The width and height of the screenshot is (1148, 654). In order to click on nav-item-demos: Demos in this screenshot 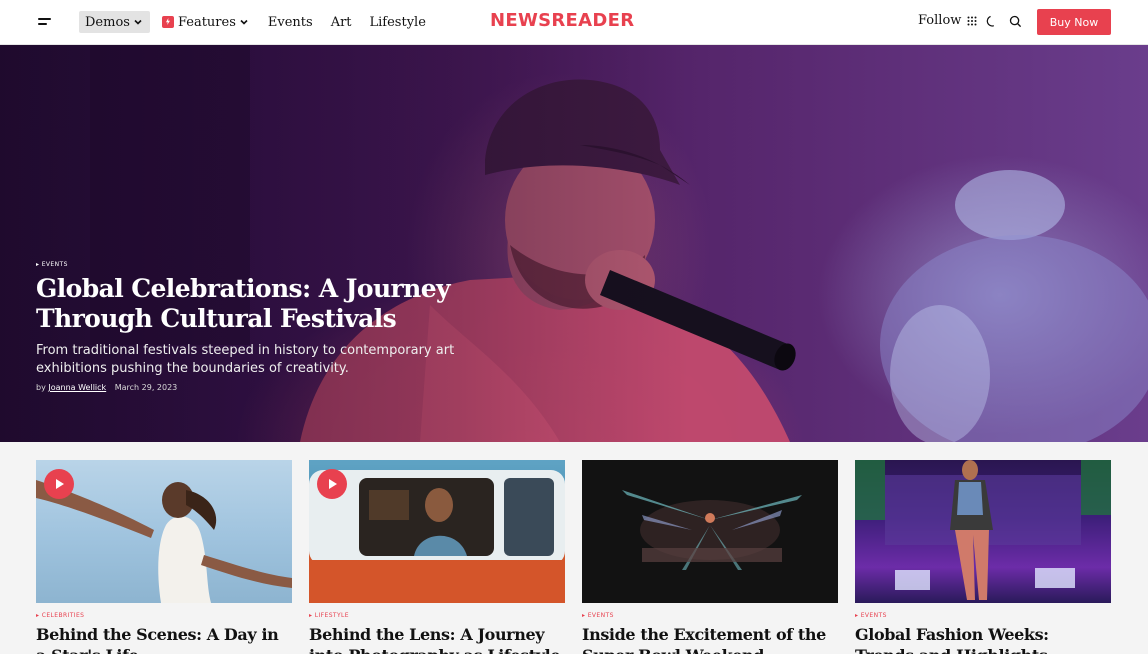, I will do `click(114, 22)`.